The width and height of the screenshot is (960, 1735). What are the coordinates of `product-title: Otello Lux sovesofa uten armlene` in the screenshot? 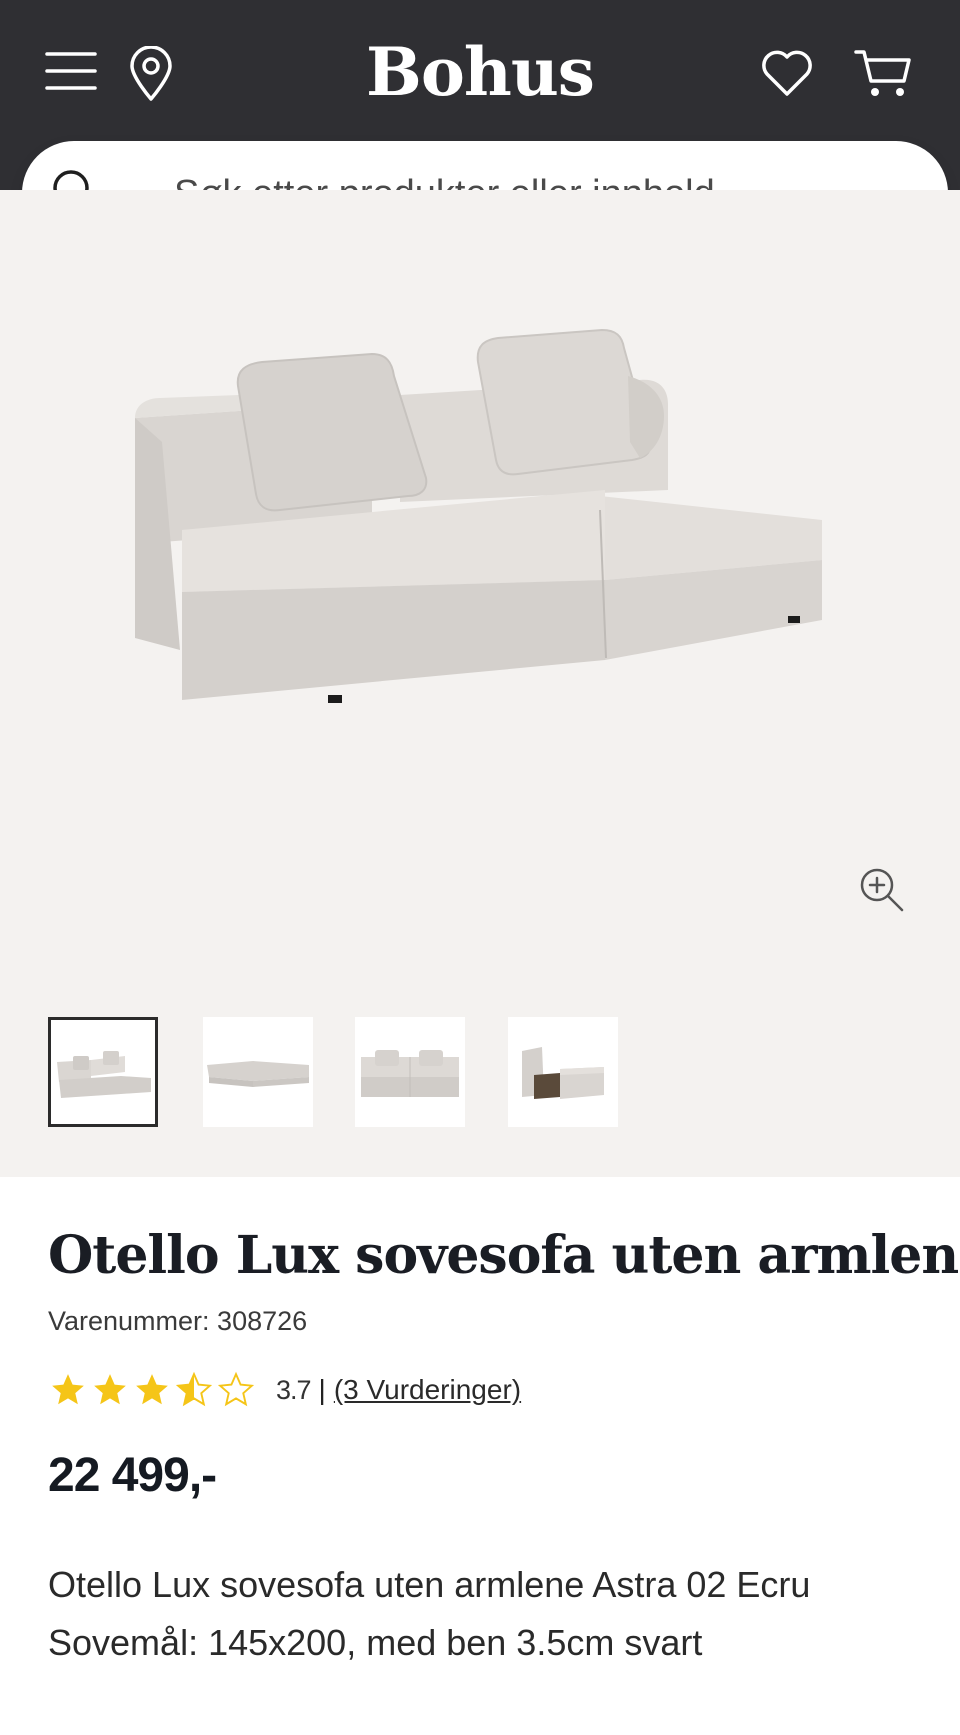 It's located at (504, 1255).